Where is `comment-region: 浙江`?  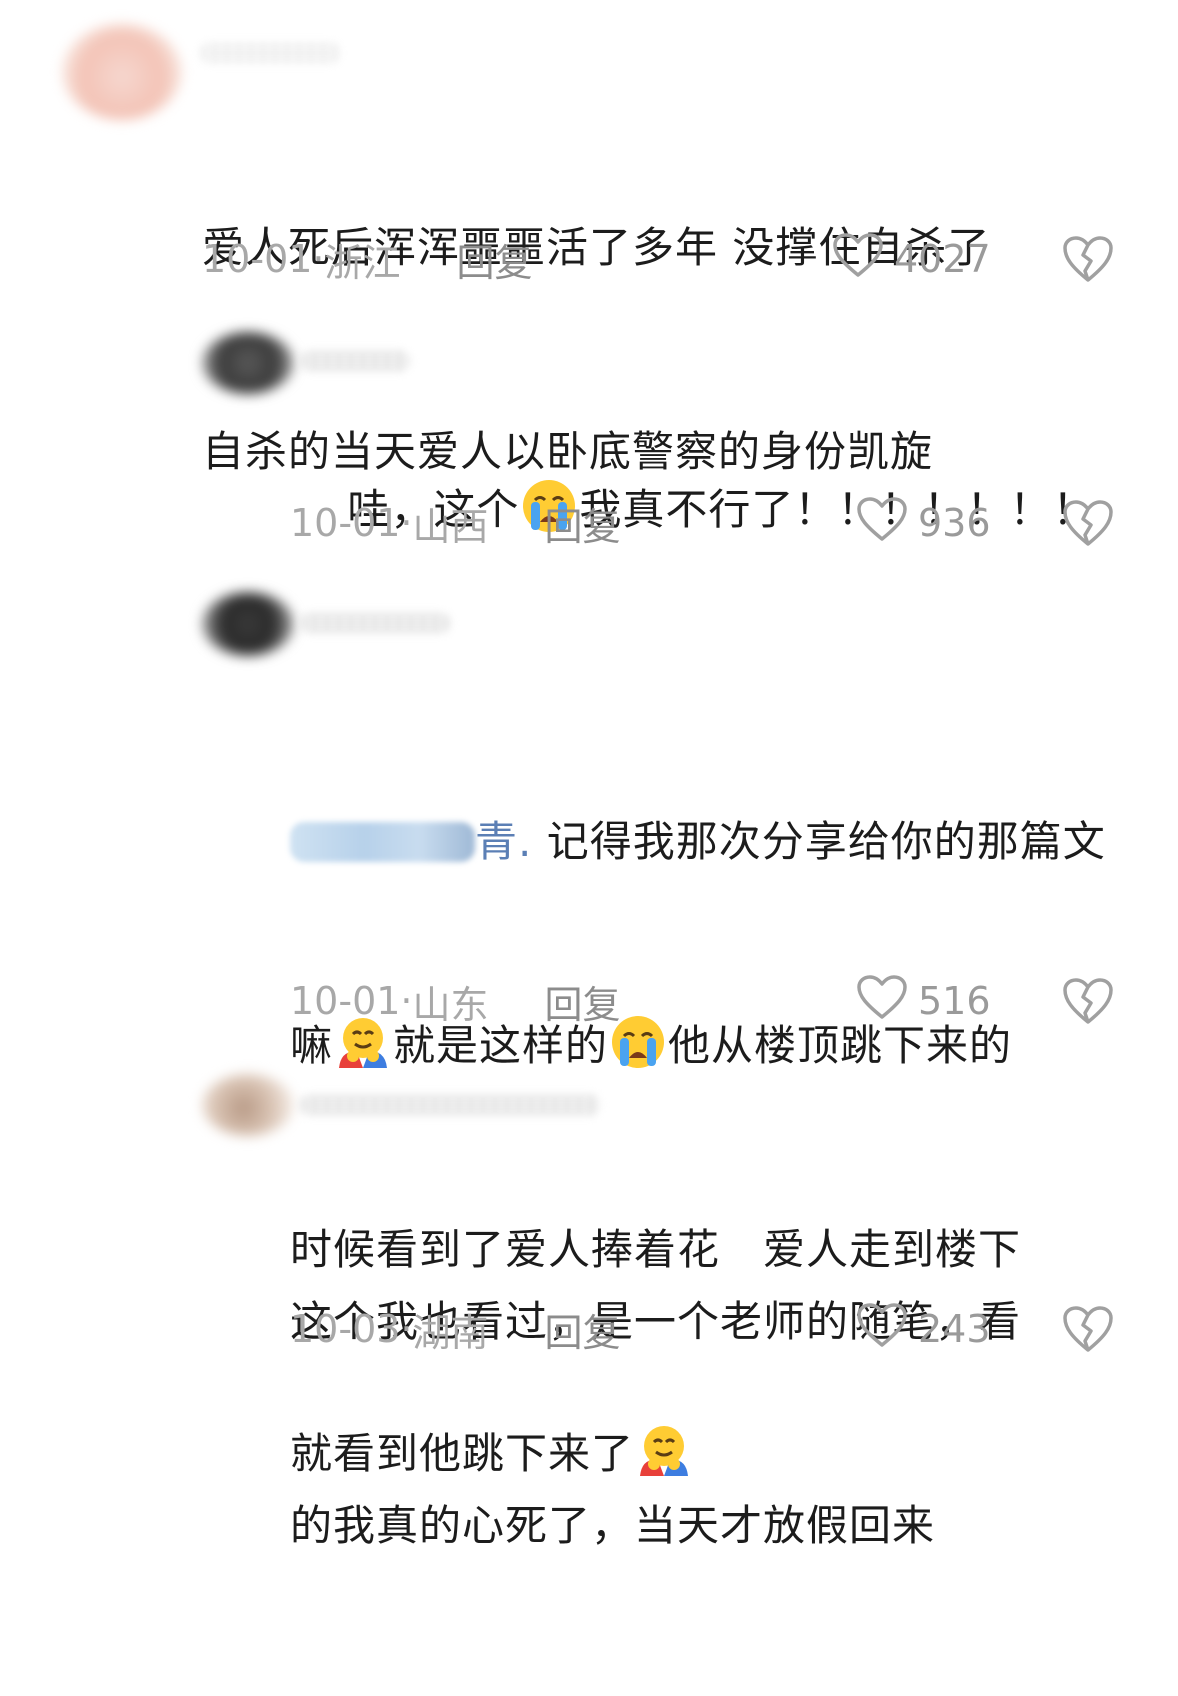 comment-region: 浙江 is located at coordinates (362, 262).